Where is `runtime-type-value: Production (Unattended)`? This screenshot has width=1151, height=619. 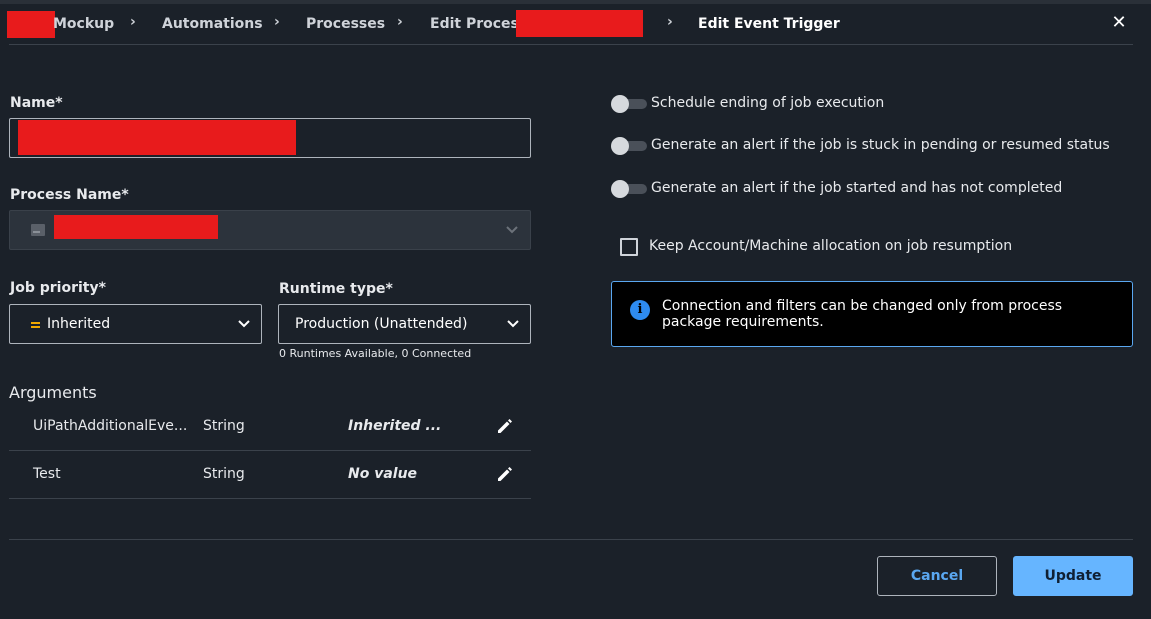 runtime-type-value: Production (Unattended) is located at coordinates (381, 324).